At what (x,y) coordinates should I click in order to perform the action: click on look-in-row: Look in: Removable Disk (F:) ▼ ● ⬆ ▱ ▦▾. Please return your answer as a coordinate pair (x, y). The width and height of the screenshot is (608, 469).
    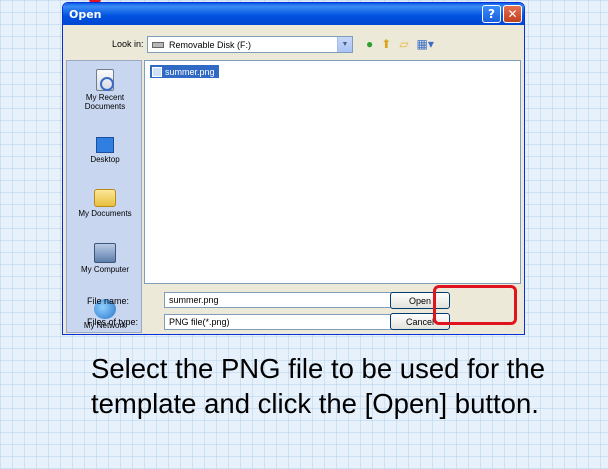
    Looking at the image, I should click on (293, 45).